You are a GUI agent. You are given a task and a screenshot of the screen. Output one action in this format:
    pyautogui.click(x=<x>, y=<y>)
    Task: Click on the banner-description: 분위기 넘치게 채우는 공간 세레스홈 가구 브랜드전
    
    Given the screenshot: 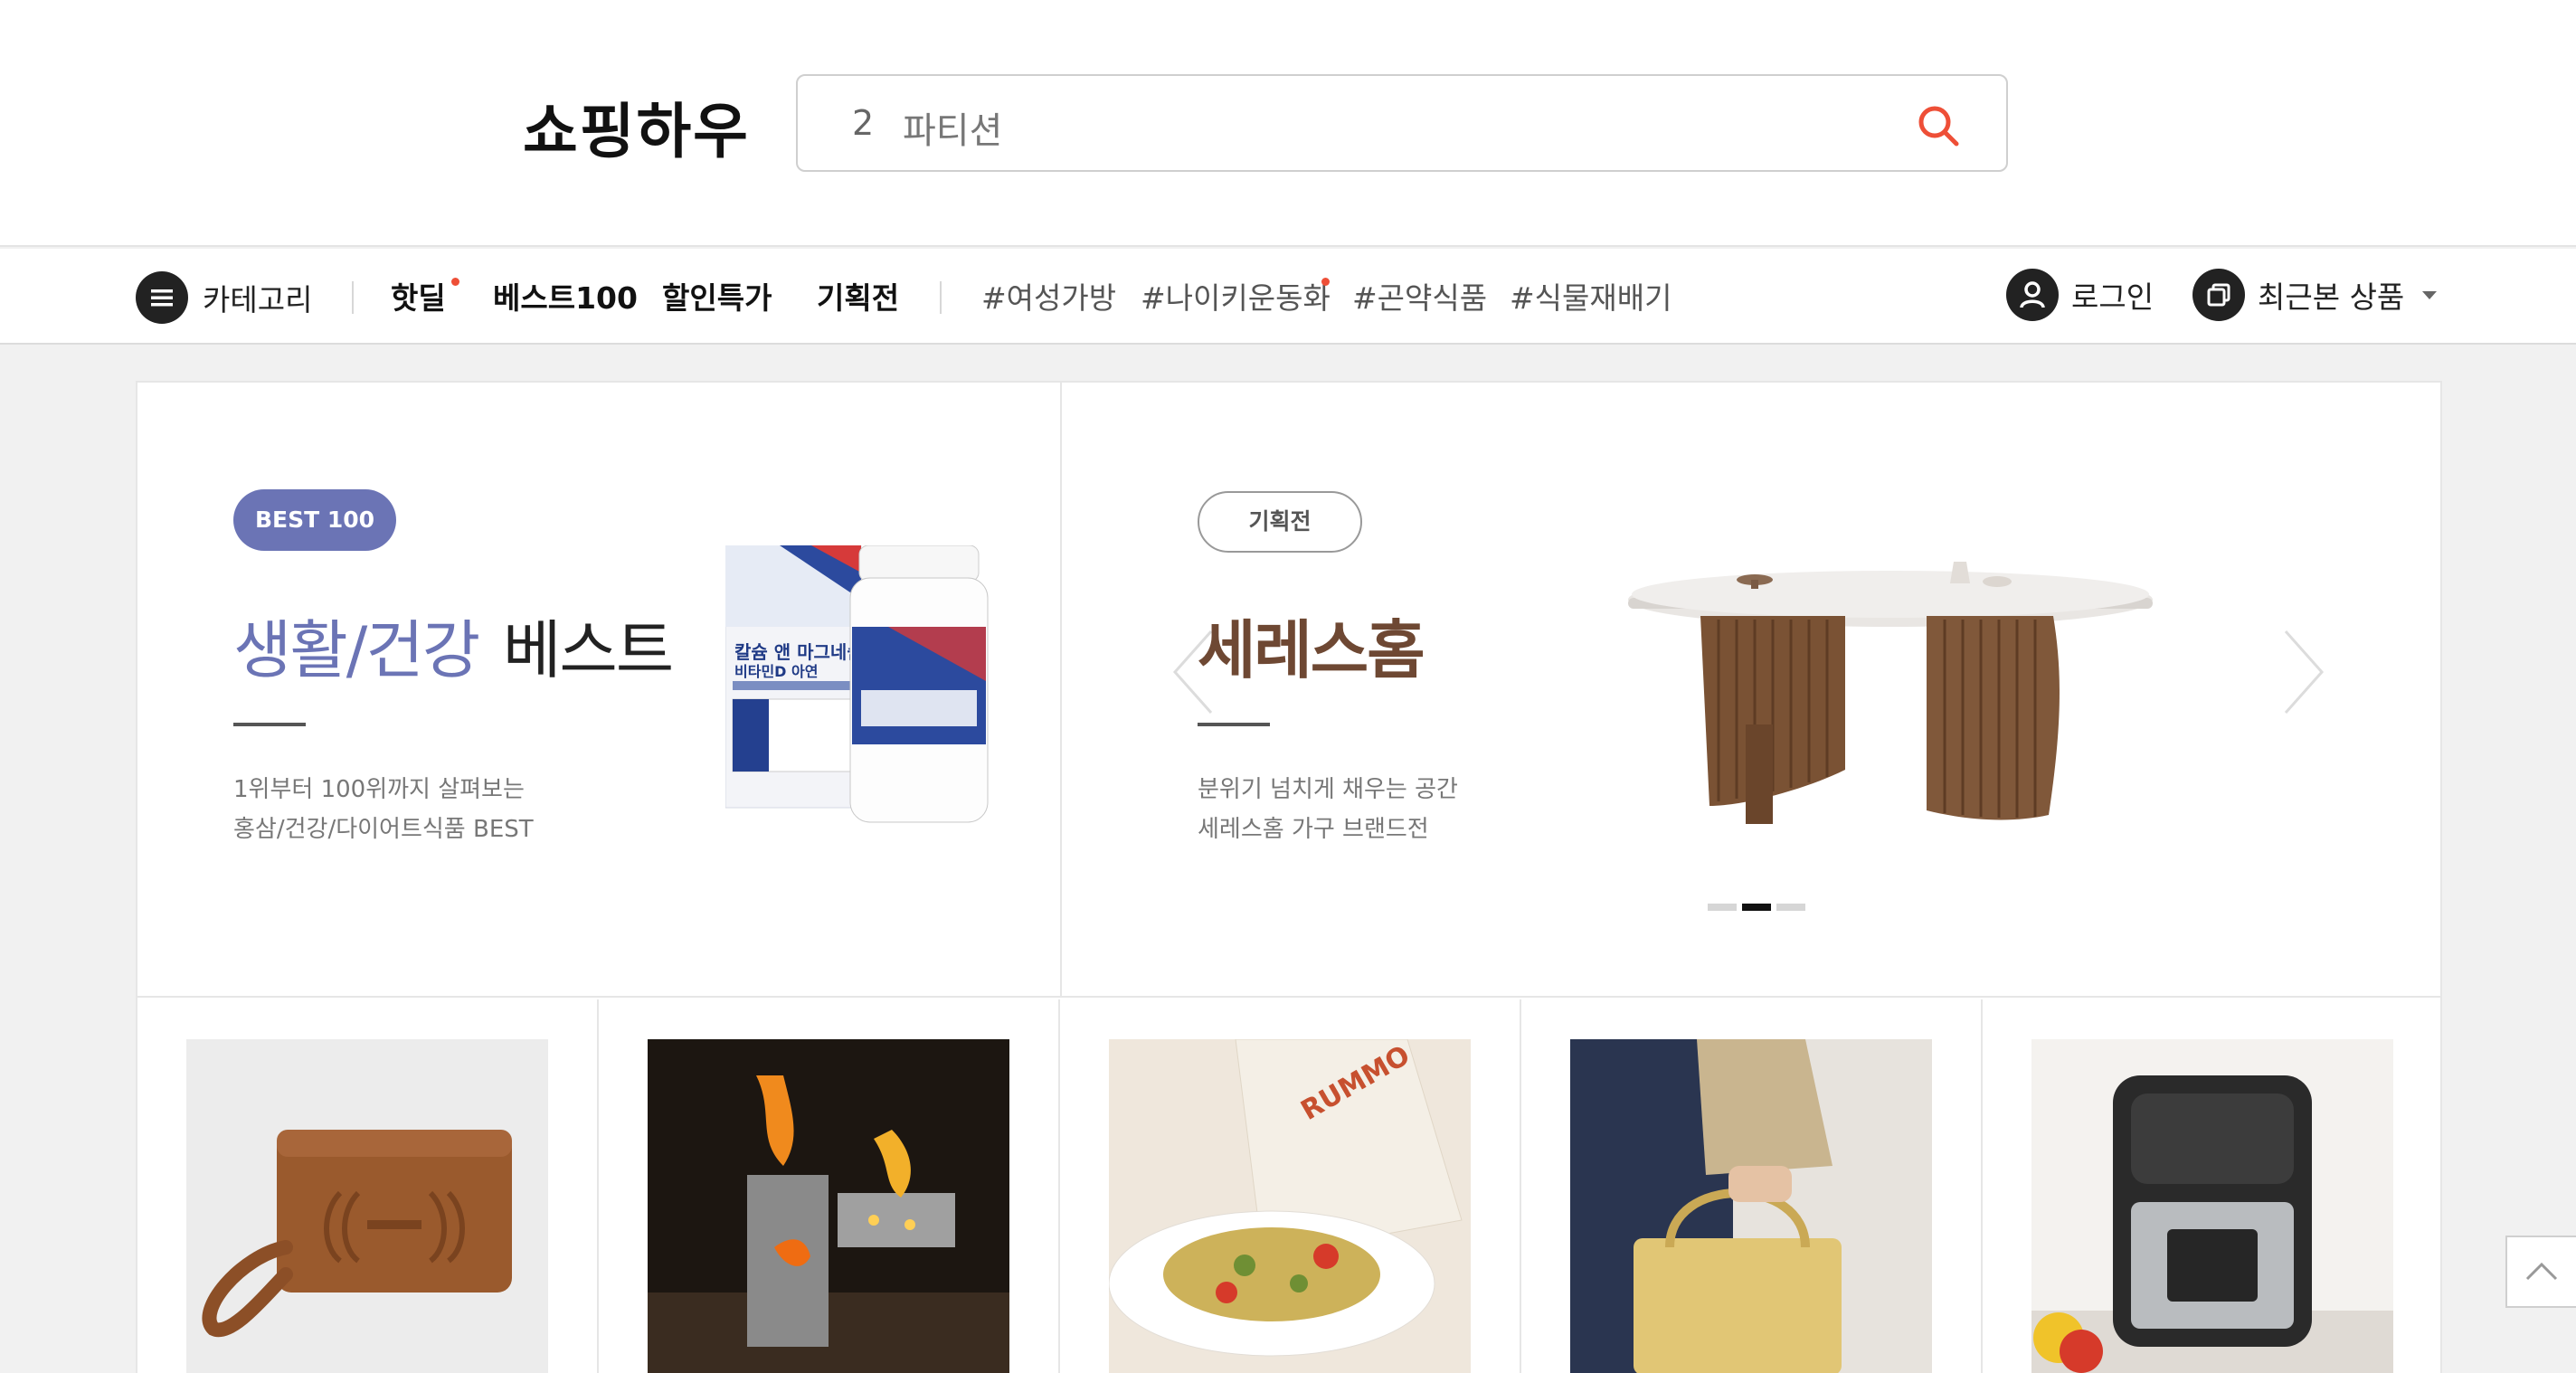 What is the action you would take?
    pyautogui.click(x=1328, y=809)
    